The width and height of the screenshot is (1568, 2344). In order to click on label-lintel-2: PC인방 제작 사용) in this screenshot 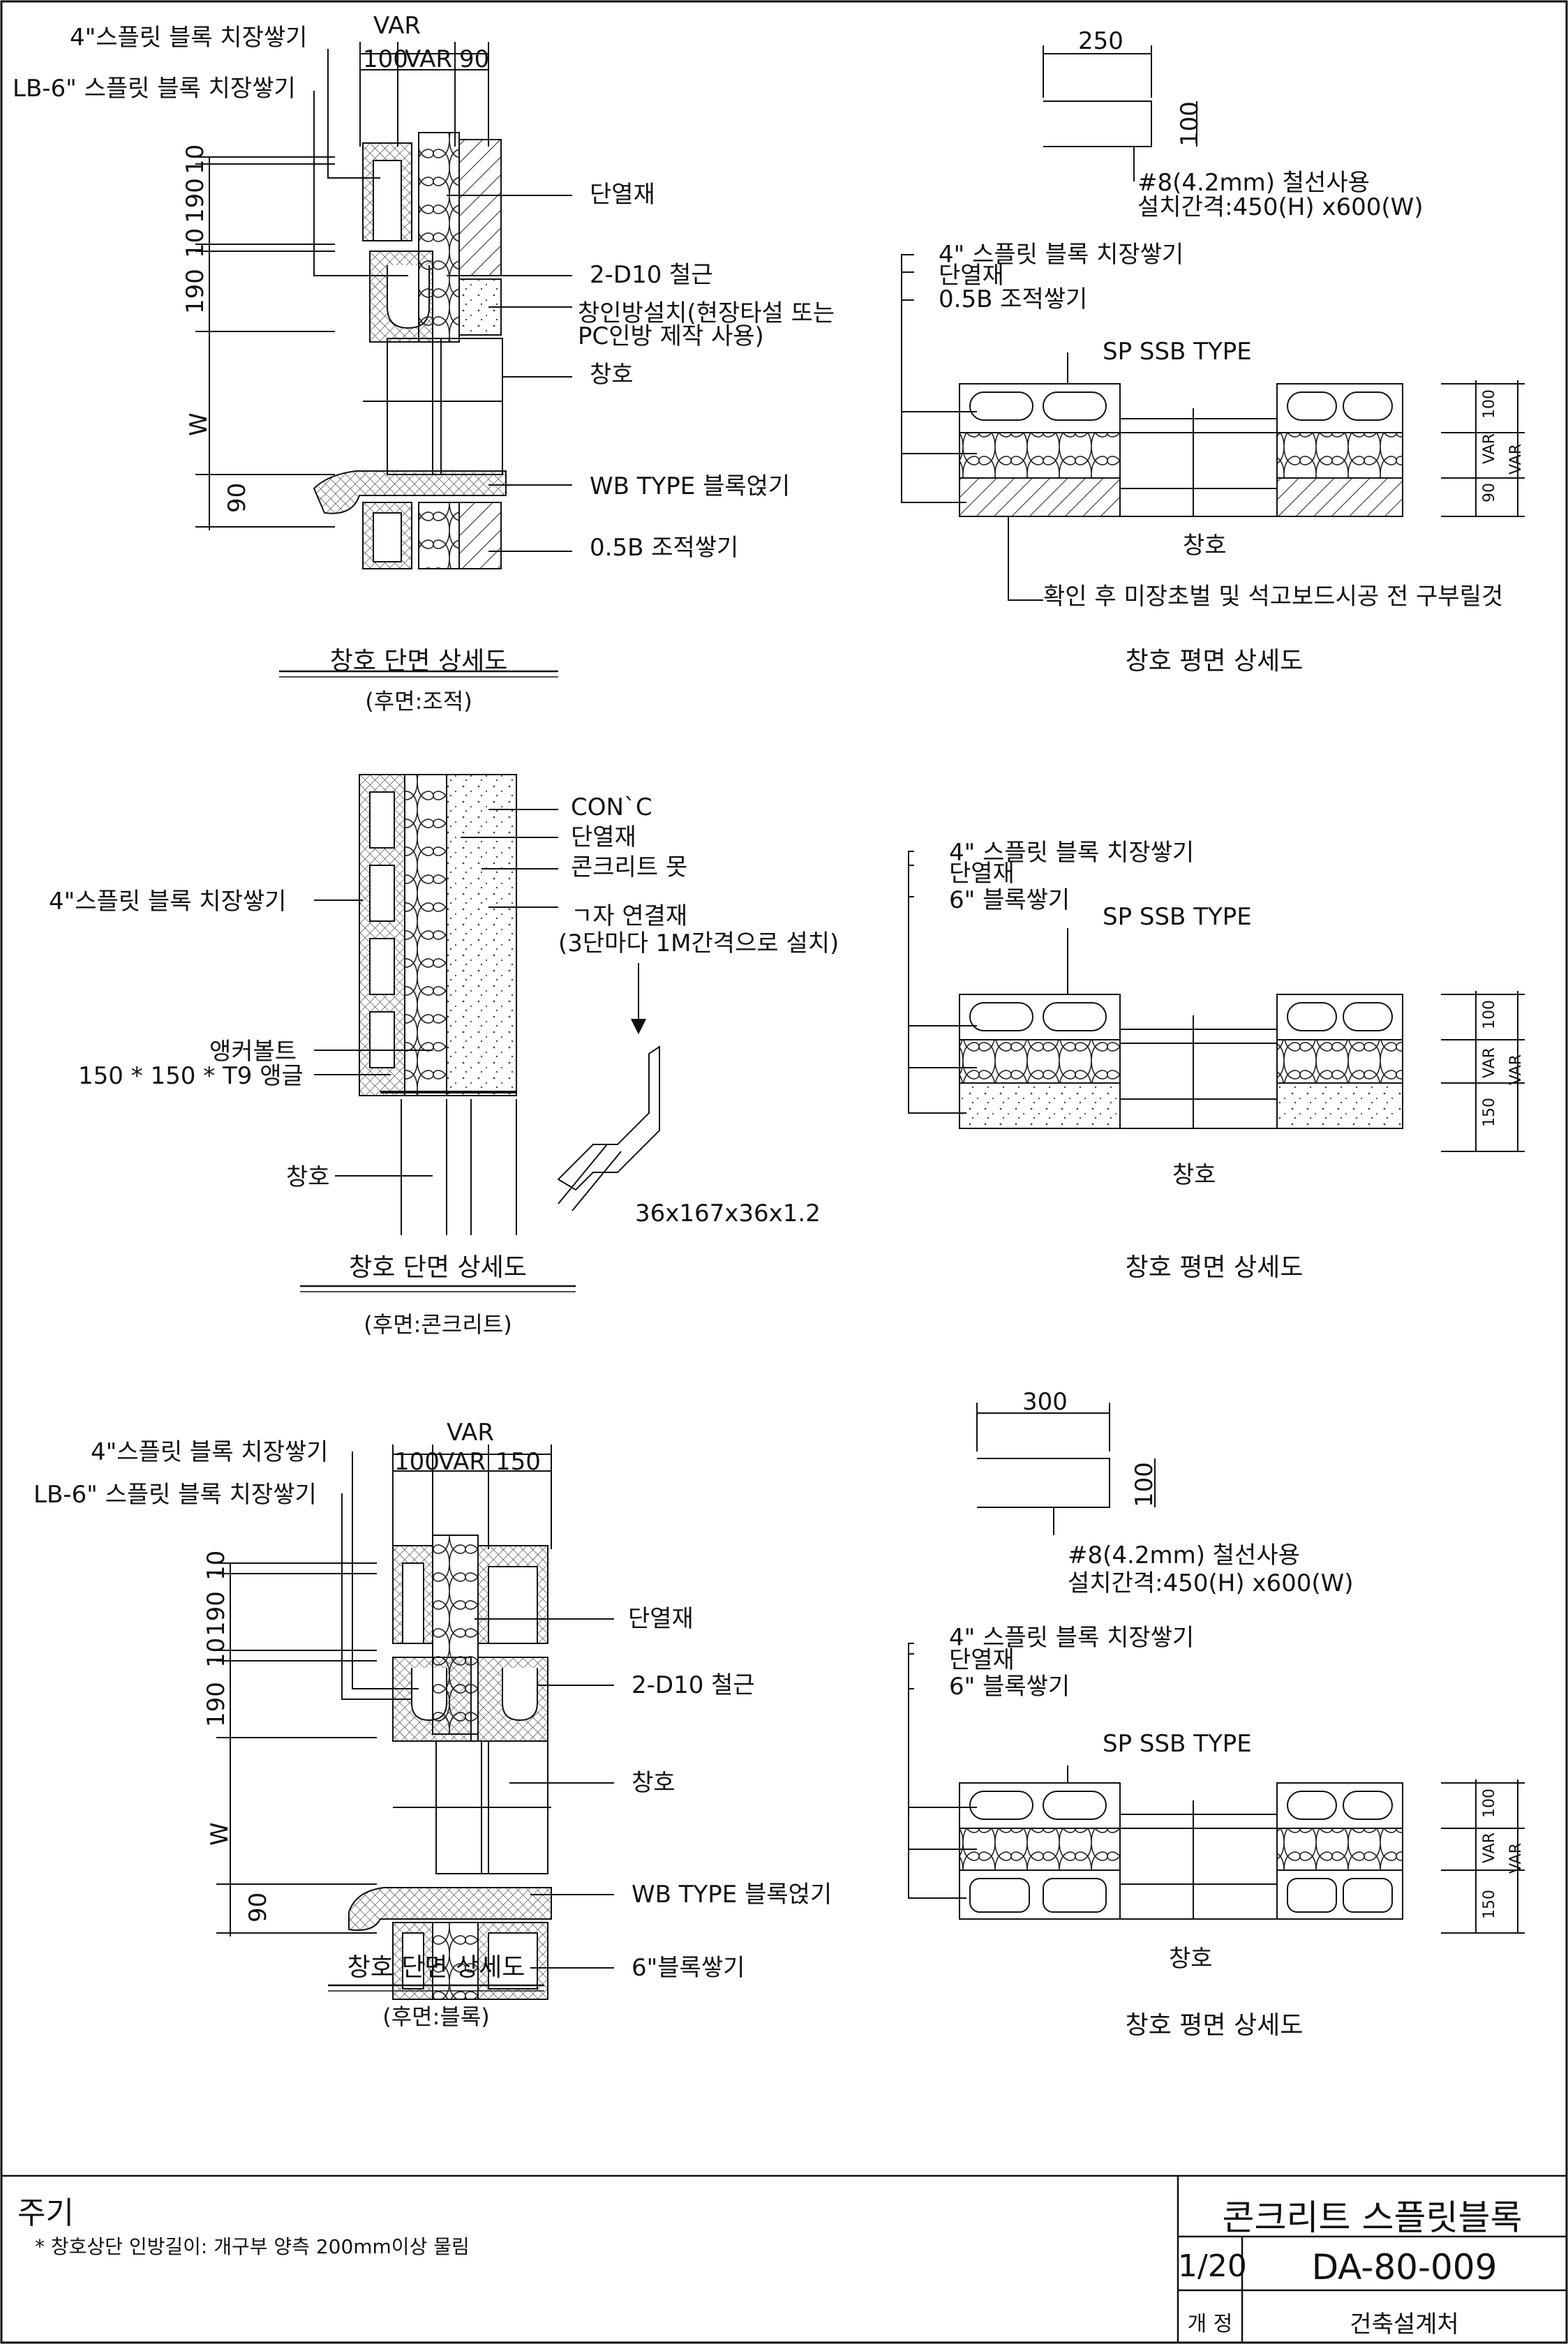, I will do `click(671, 336)`.